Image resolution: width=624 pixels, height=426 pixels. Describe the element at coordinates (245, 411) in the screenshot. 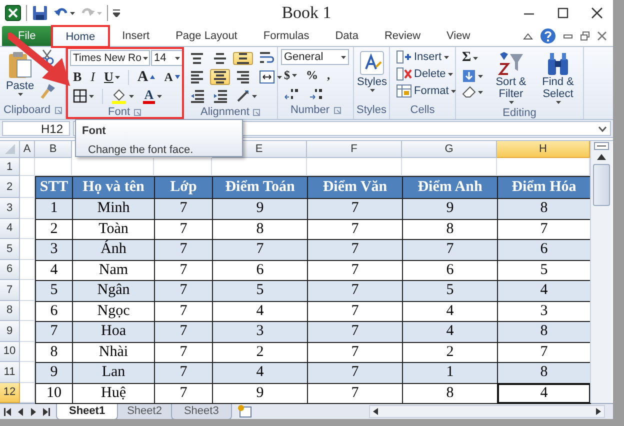

I see `insert-sheet-icon` at that location.